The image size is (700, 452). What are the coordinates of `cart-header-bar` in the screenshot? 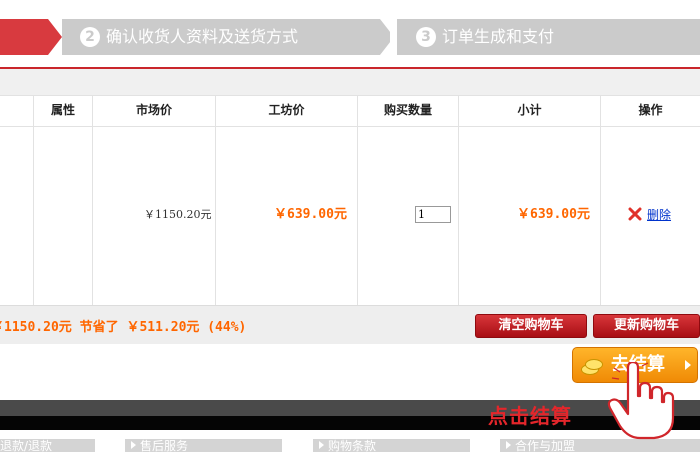 It's located at (350, 82).